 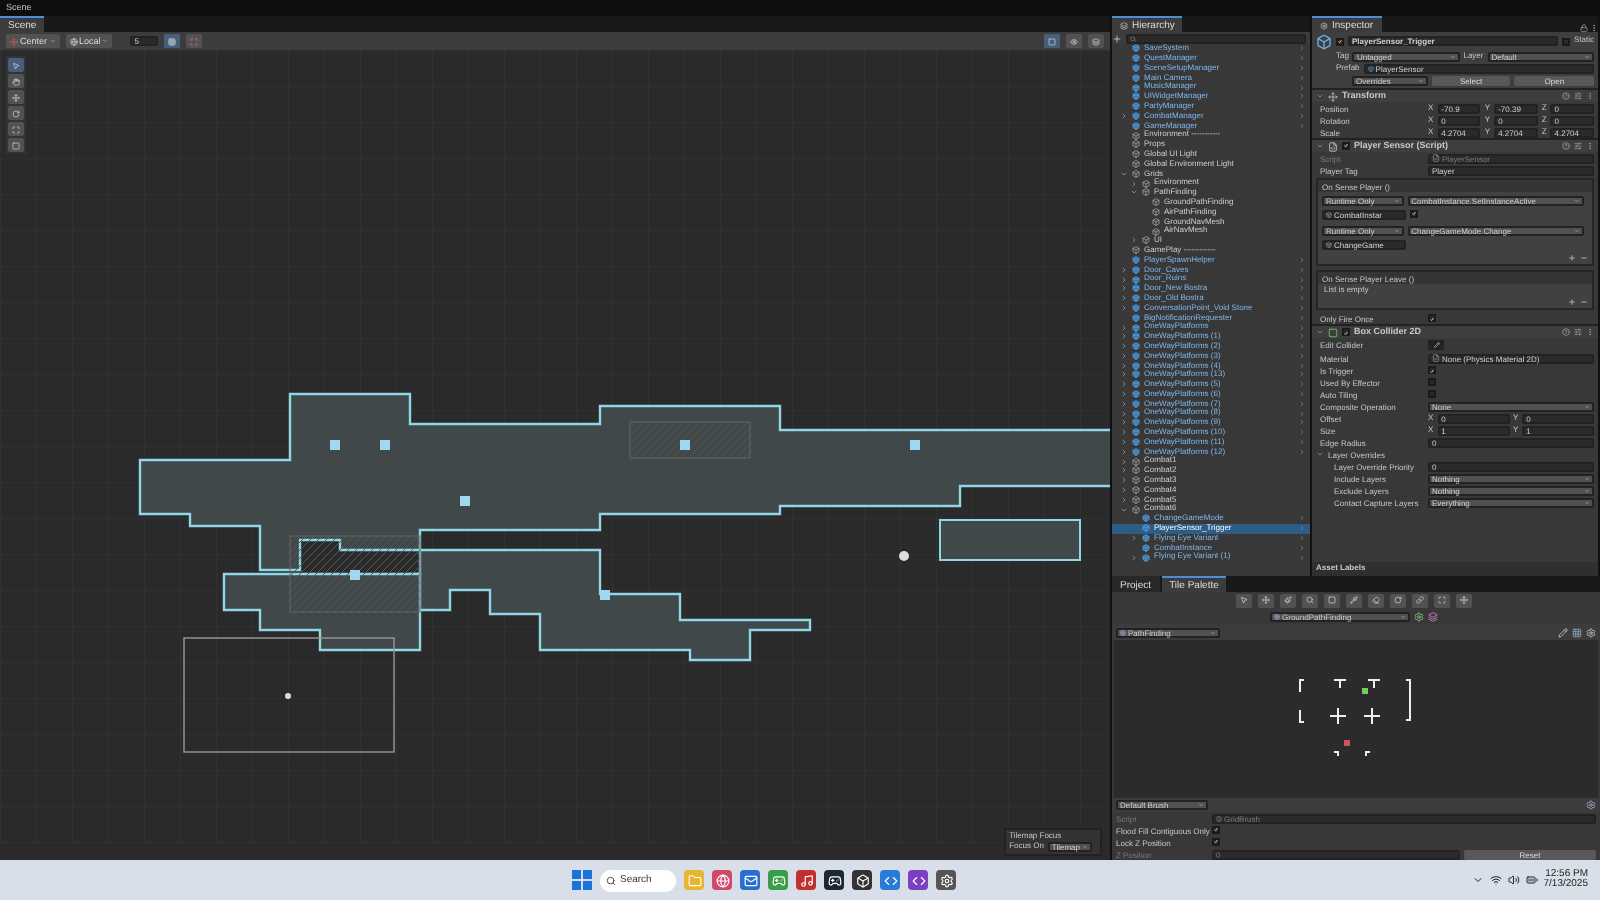 I want to click on remove-icon, so click(x=1584, y=258).